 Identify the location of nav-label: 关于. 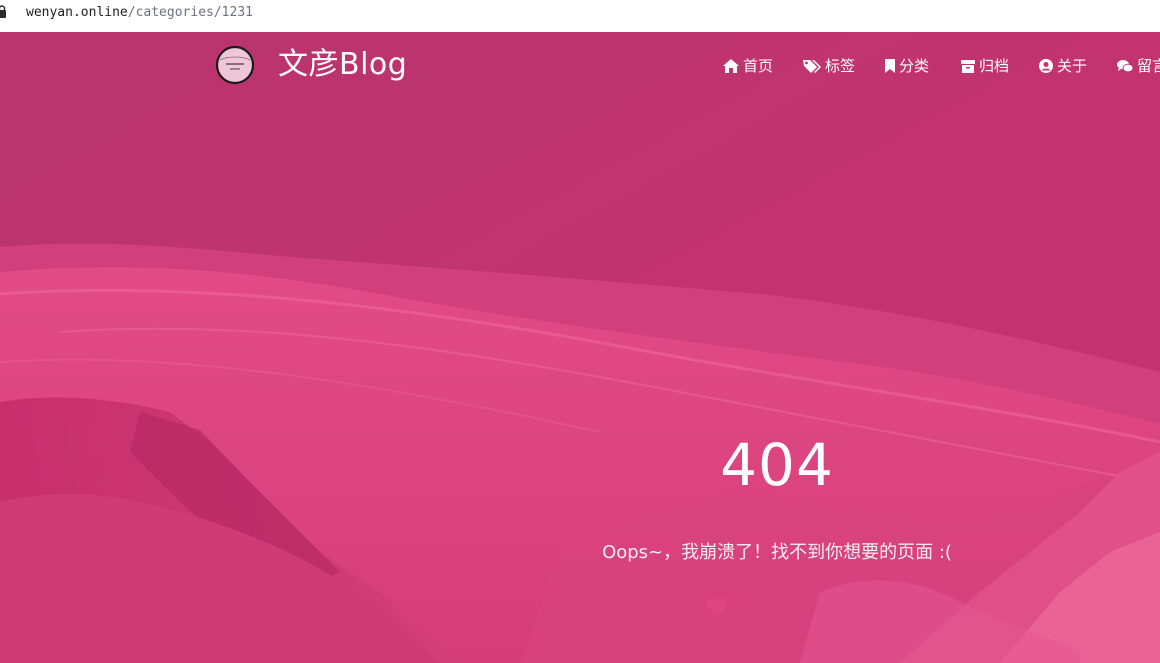
(1072, 66).